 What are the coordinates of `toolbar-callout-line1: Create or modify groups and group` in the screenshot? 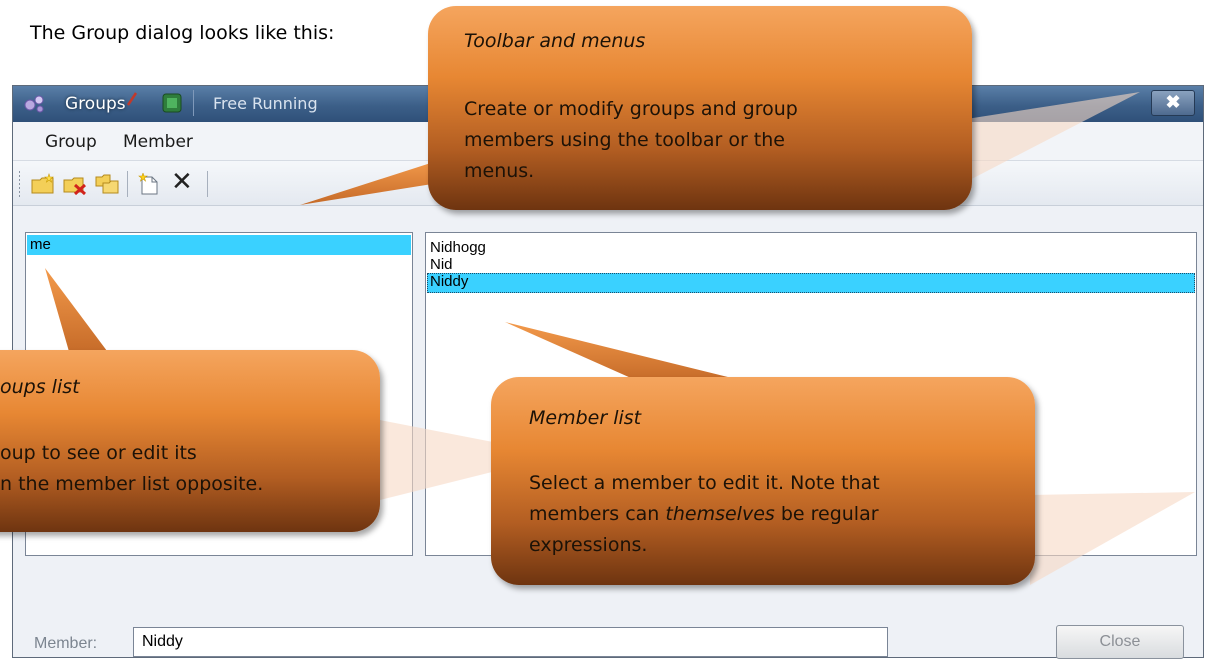 It's located at (631, 109).